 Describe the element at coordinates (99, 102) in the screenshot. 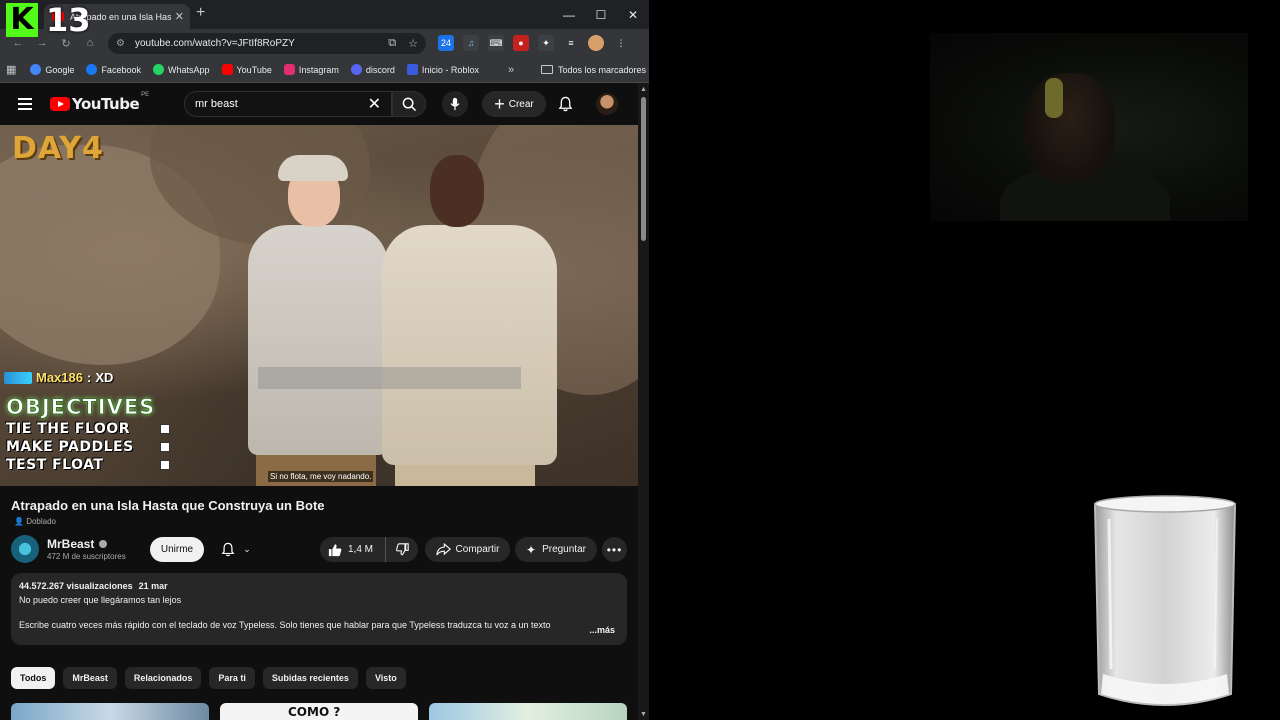

I see `youtube-logo: YouTube PE` at that location.